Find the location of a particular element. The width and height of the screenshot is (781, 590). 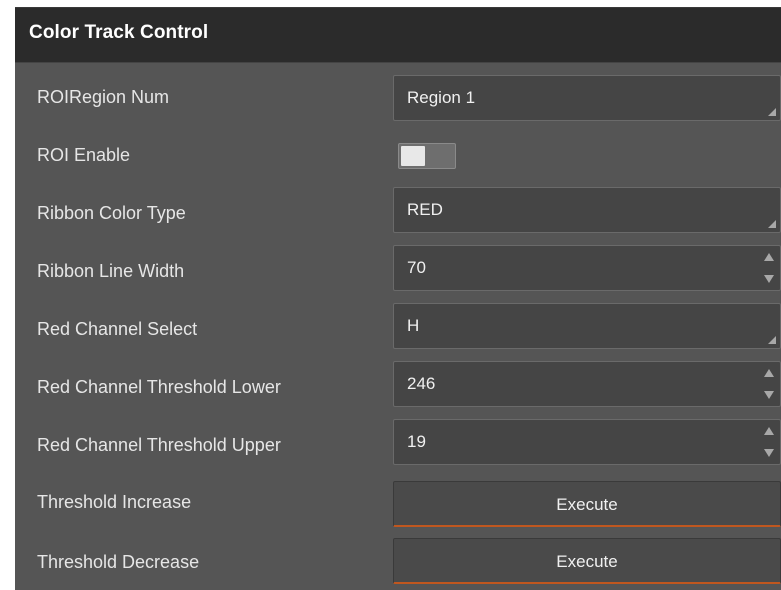

row-red-channel-select: Red Channel Select H is located at coordinates (398, 330).